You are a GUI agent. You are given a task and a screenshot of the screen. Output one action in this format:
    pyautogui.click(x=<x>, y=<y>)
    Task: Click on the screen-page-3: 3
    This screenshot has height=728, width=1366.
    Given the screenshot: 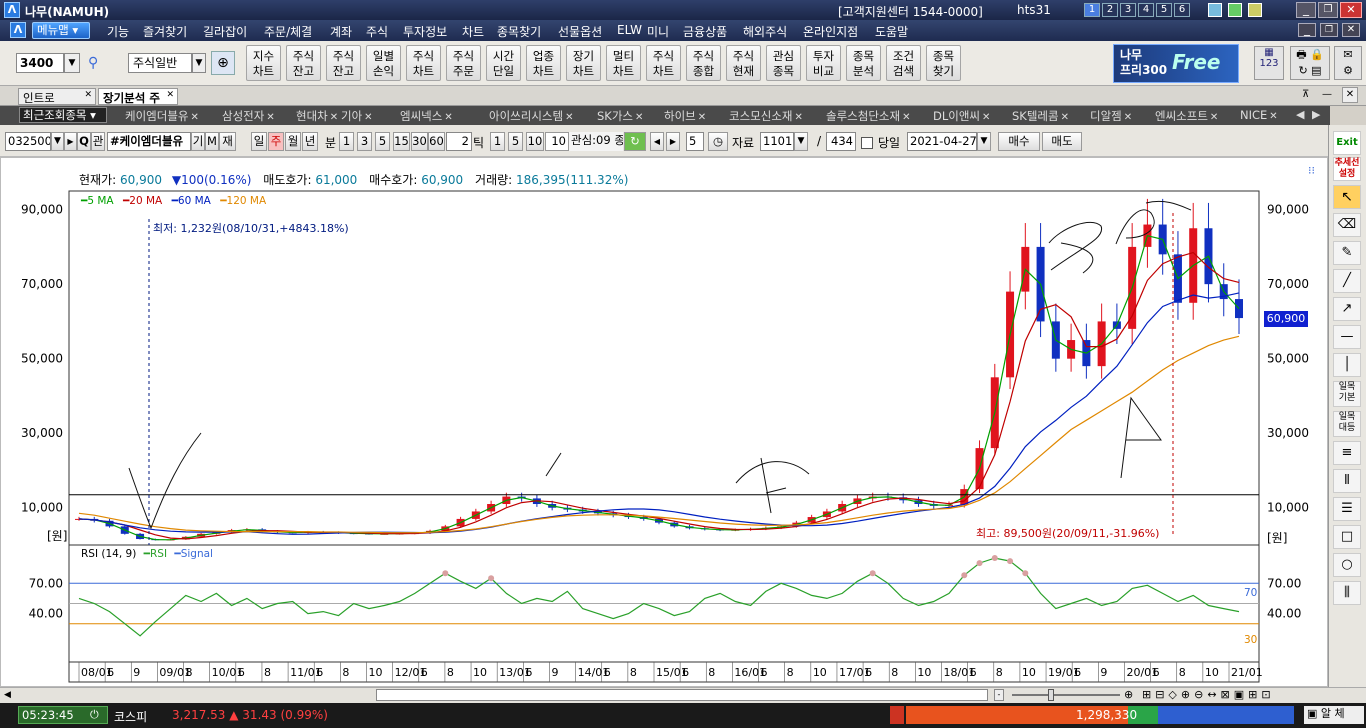 What is the action you would take?
    pyautogui.click(x=1128, y=10)
    